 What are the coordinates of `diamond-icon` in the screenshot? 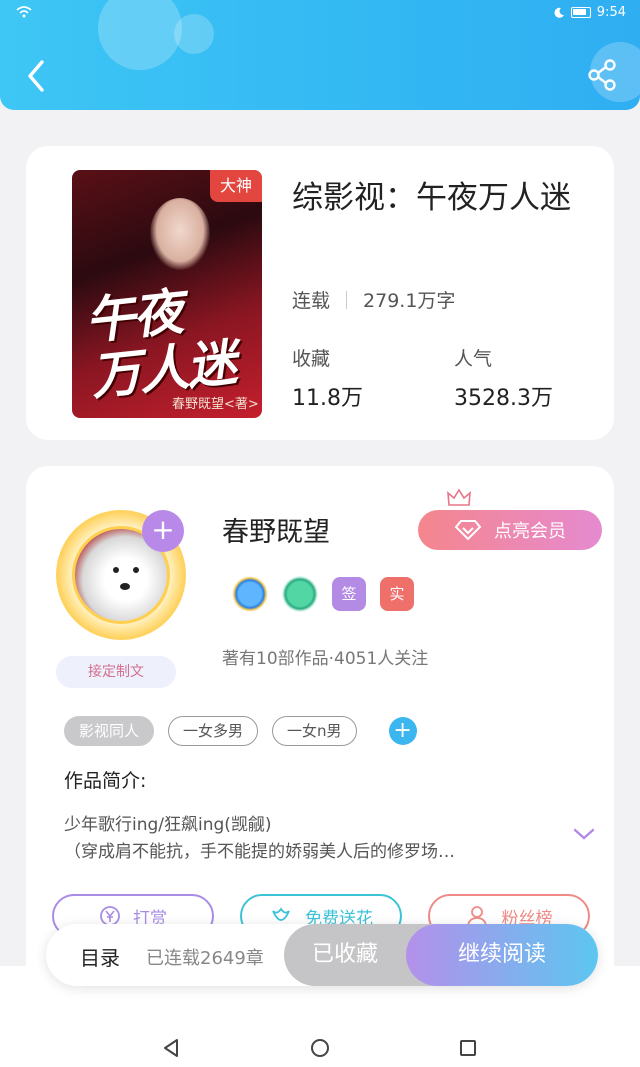 It's located at (468, 530).